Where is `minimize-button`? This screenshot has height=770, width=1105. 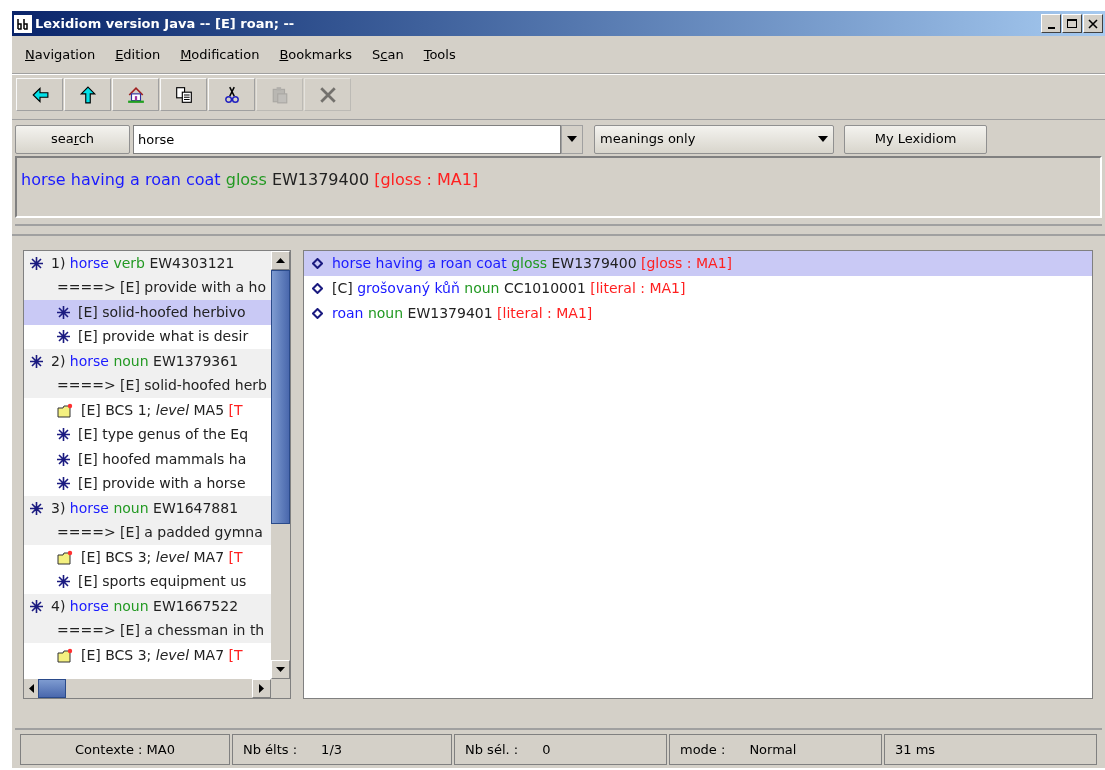 minimize-button is located at coordinates (1051, 23).